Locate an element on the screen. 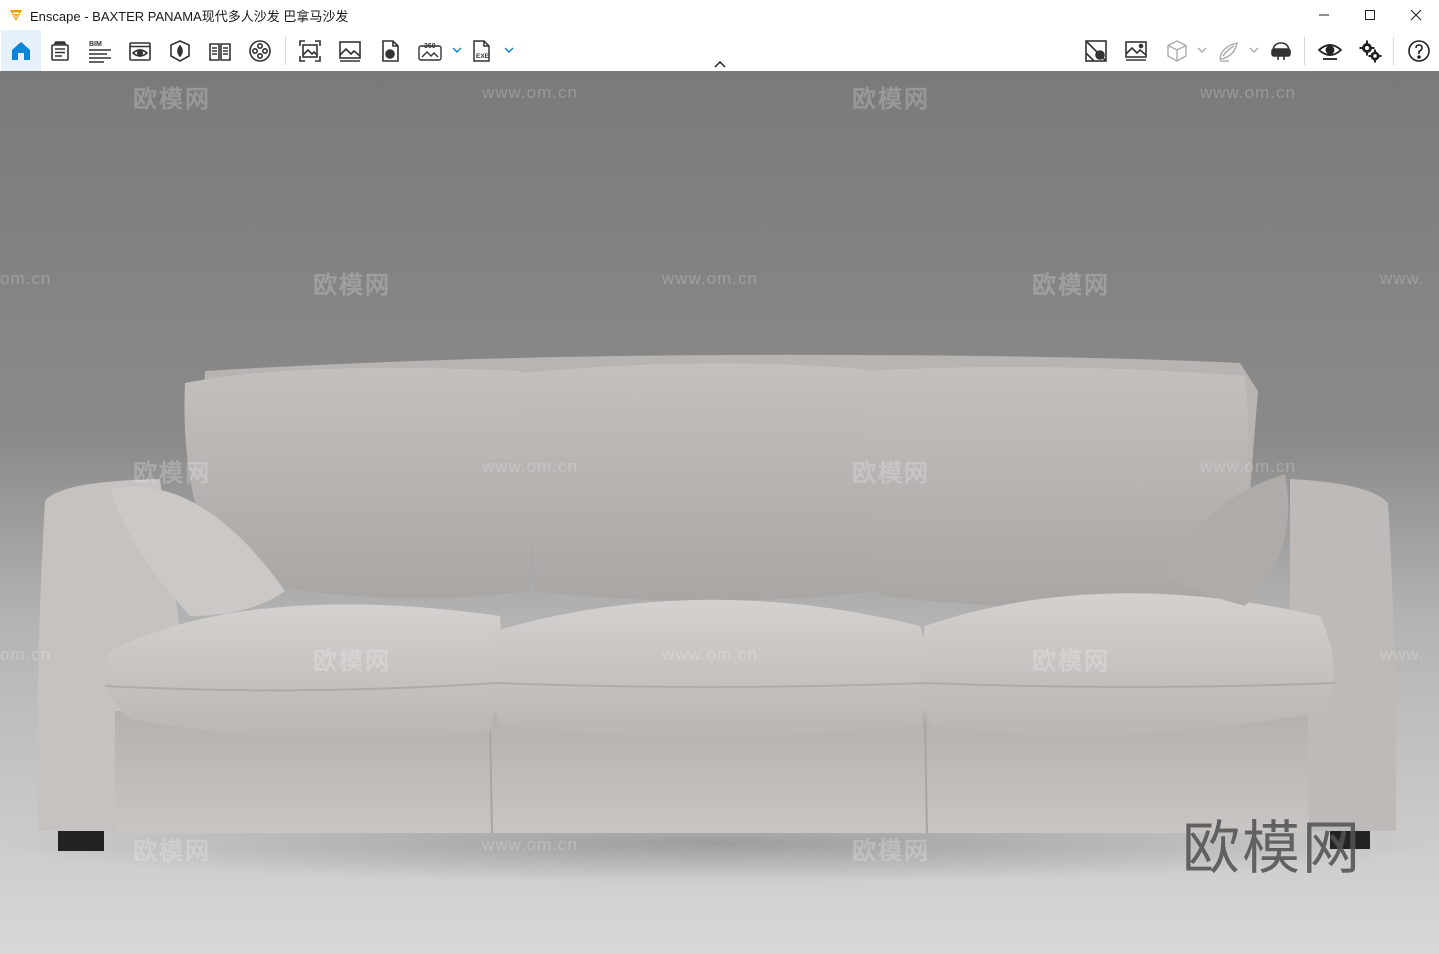  home-button is located at coordinates (21, 50).